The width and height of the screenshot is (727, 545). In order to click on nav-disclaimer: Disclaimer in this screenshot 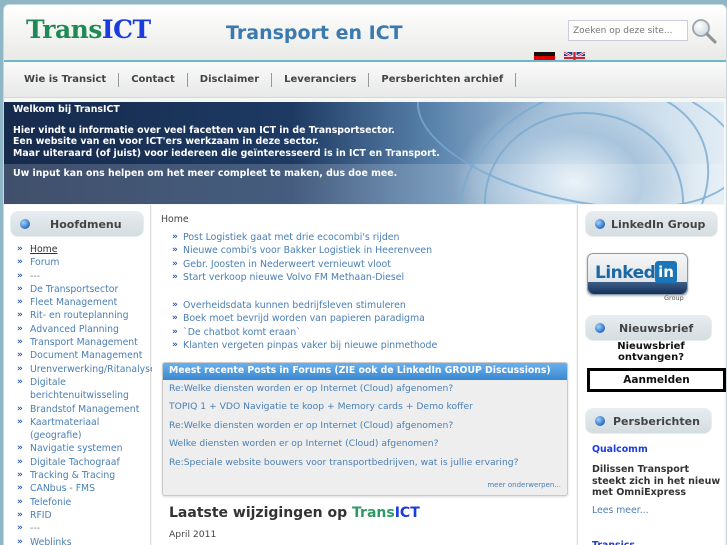, I will do `click(230, 79)`.